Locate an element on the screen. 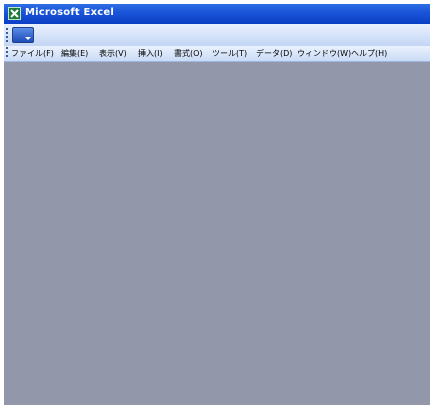 The width and height of the screenshot is (434, 405). menu-view: 表示(V) is located at coordinates (113, 53).